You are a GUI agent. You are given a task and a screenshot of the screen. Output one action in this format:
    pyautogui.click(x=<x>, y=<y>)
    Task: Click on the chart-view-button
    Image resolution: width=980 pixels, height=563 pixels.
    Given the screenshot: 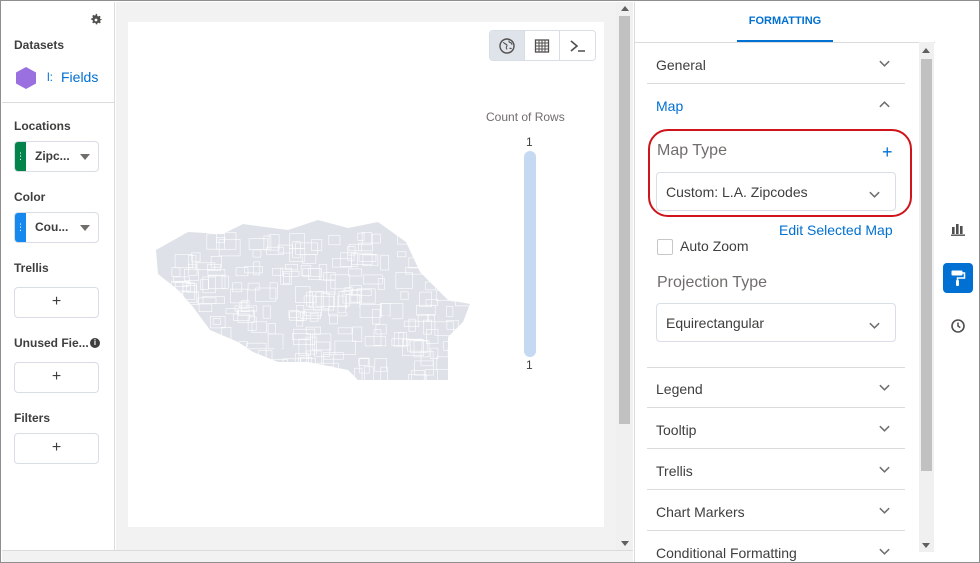 What is the action you would take?
    pyautogui.click(x=508, y=45)
    